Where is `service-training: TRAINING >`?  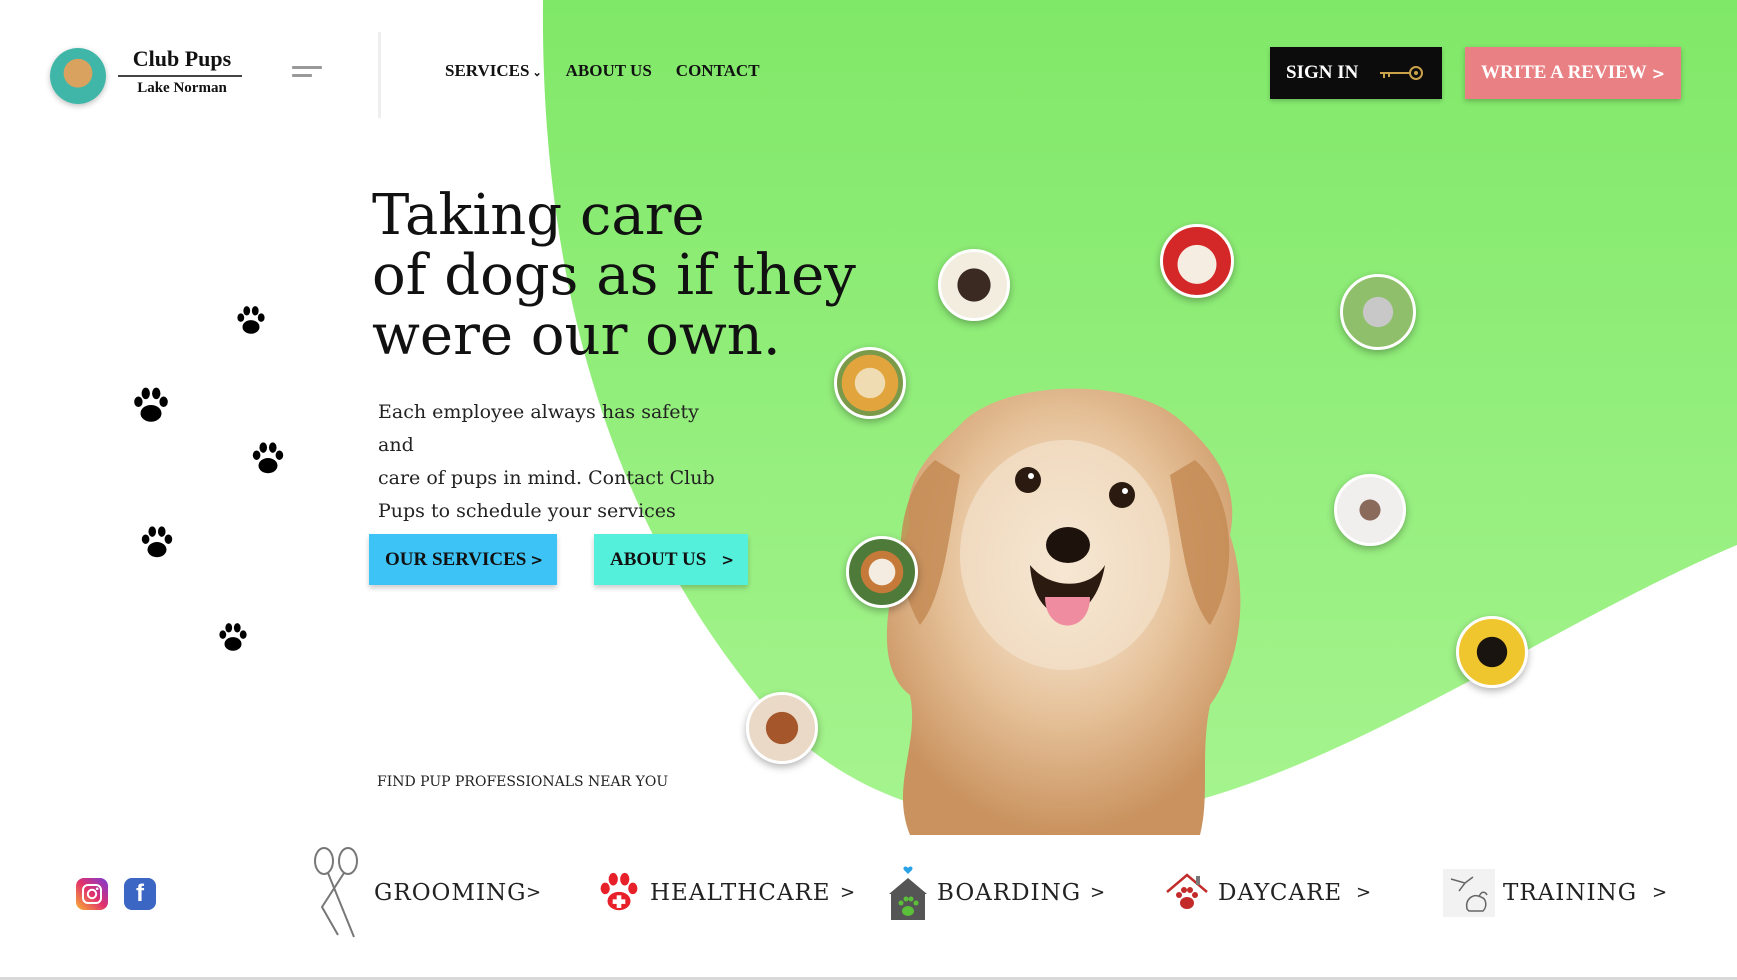
service-training: TRAINING > is located at coordinates (1555, 893).